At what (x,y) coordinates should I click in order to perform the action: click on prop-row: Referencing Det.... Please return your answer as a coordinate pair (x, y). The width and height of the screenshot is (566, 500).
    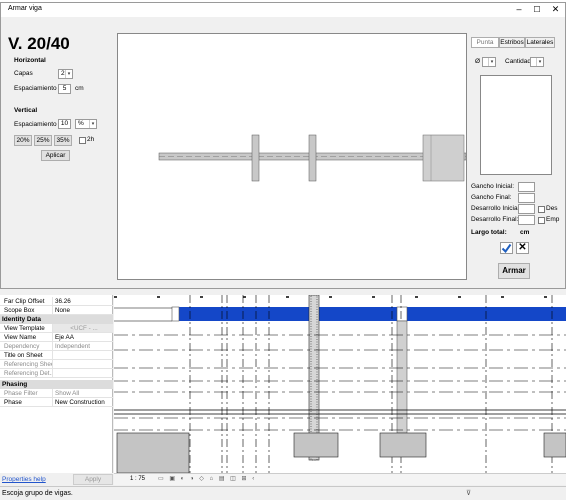
    Looking at the image, I should click on (56, 373).